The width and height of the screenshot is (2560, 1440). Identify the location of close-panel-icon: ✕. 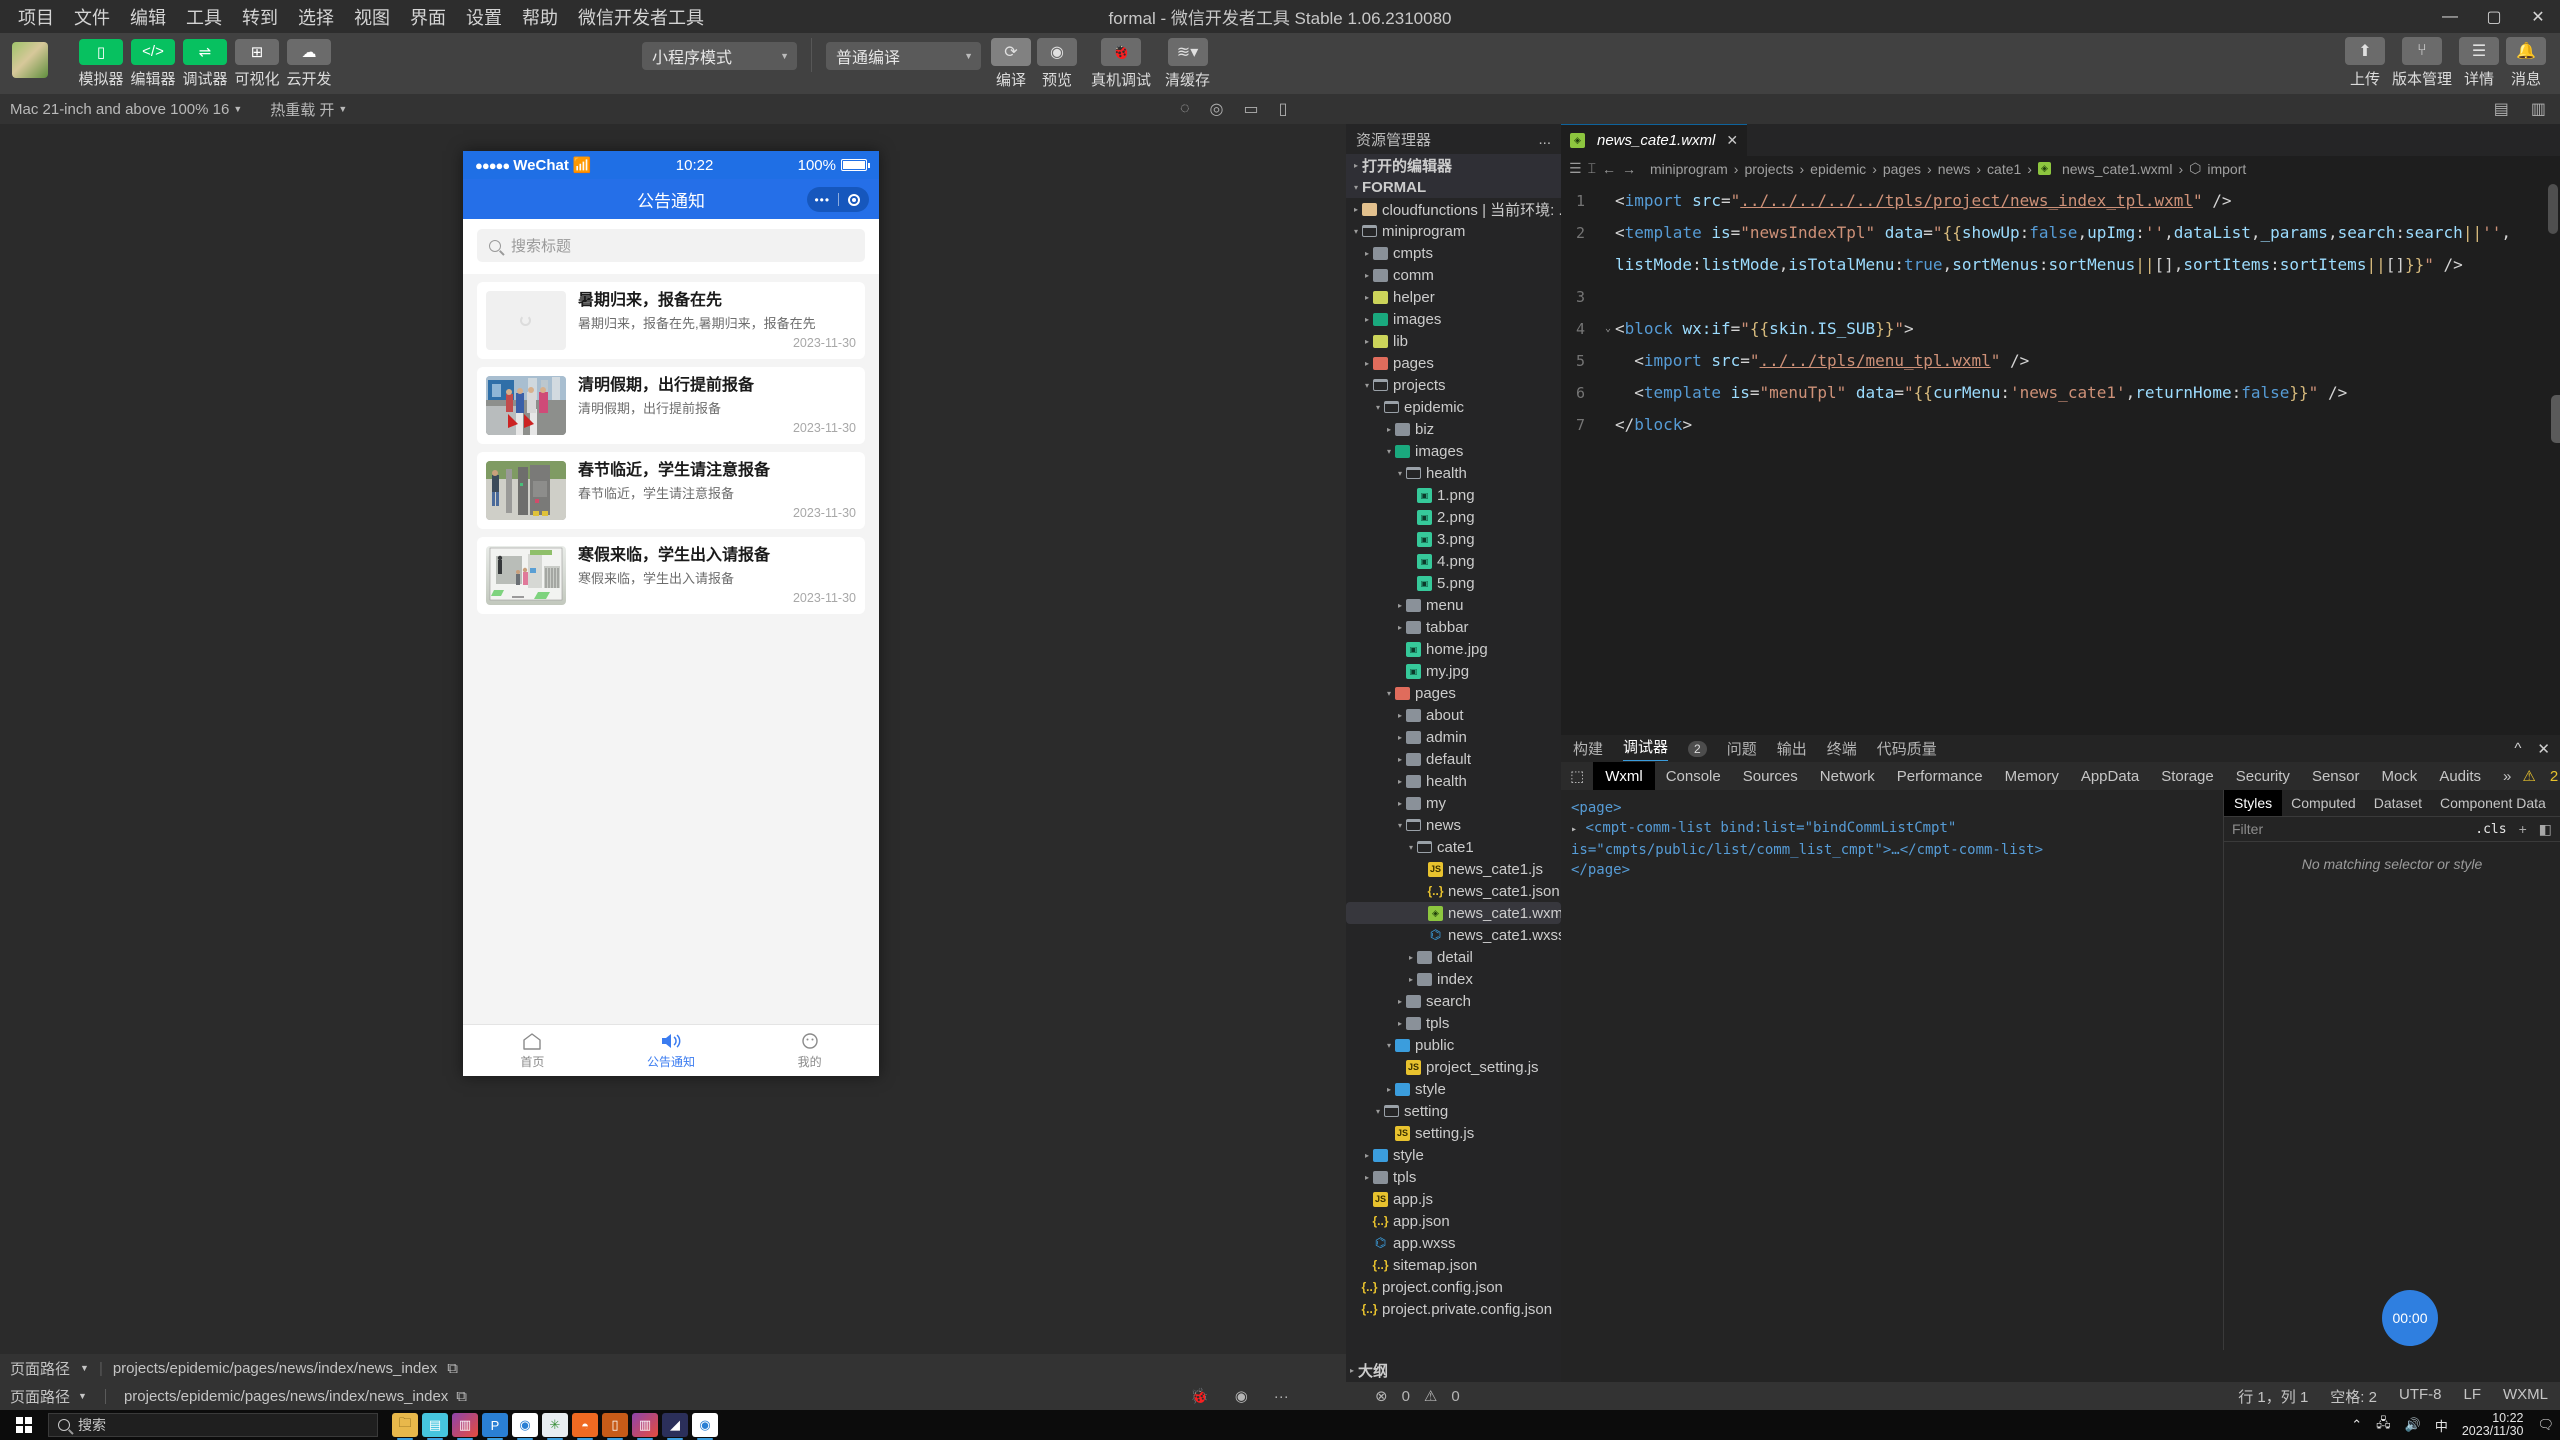
(2543, 749).